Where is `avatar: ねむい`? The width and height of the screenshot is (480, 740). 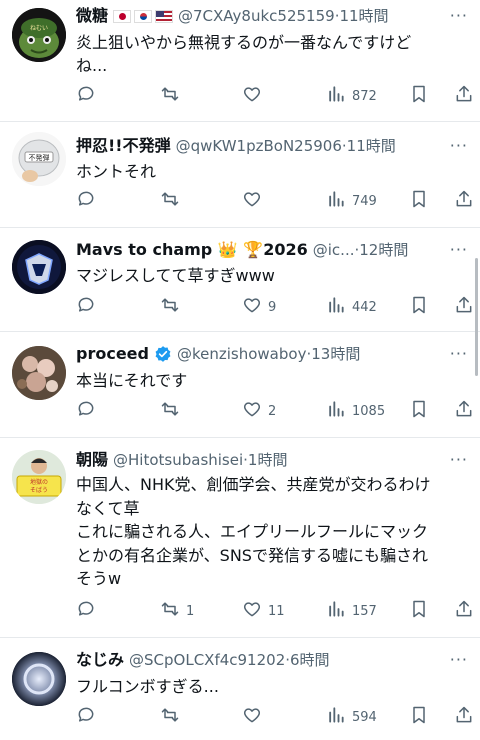
avatar: ねむい is located at coordinates (39, 35).